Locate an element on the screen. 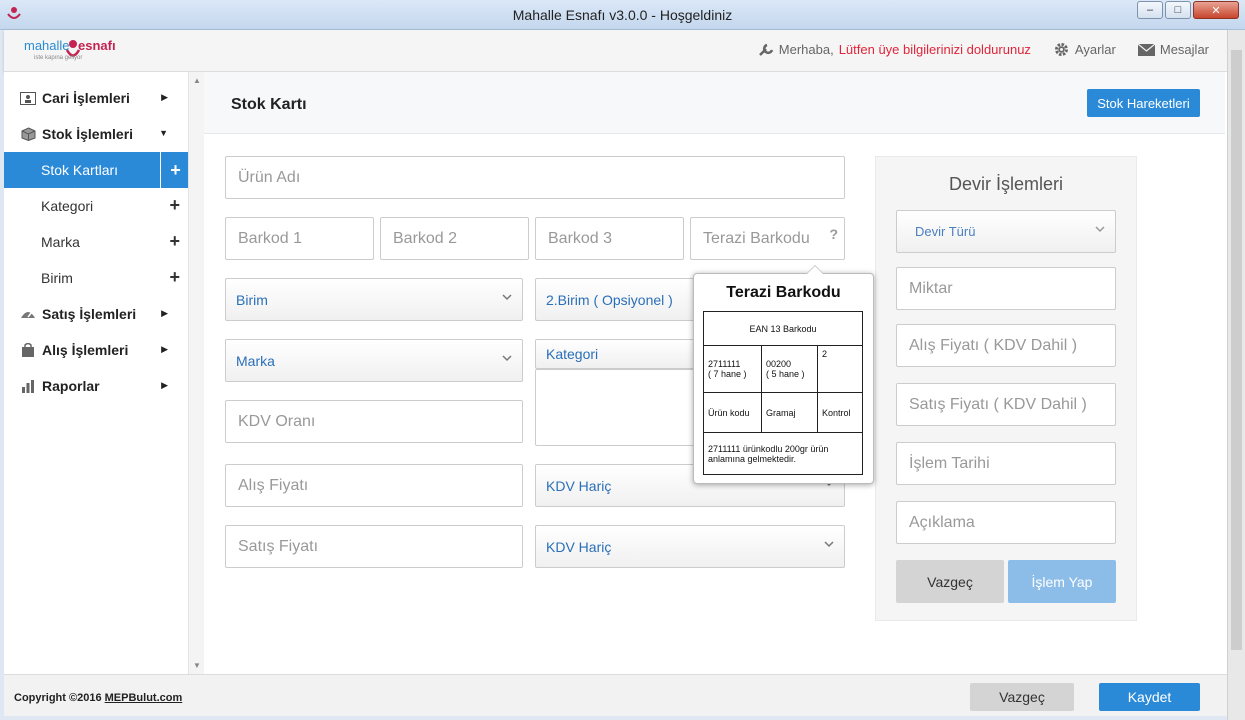 This screenshot has width=1245, height=720. tooltip-title: Terazi Barkodu is located at coordinates (783, 292).